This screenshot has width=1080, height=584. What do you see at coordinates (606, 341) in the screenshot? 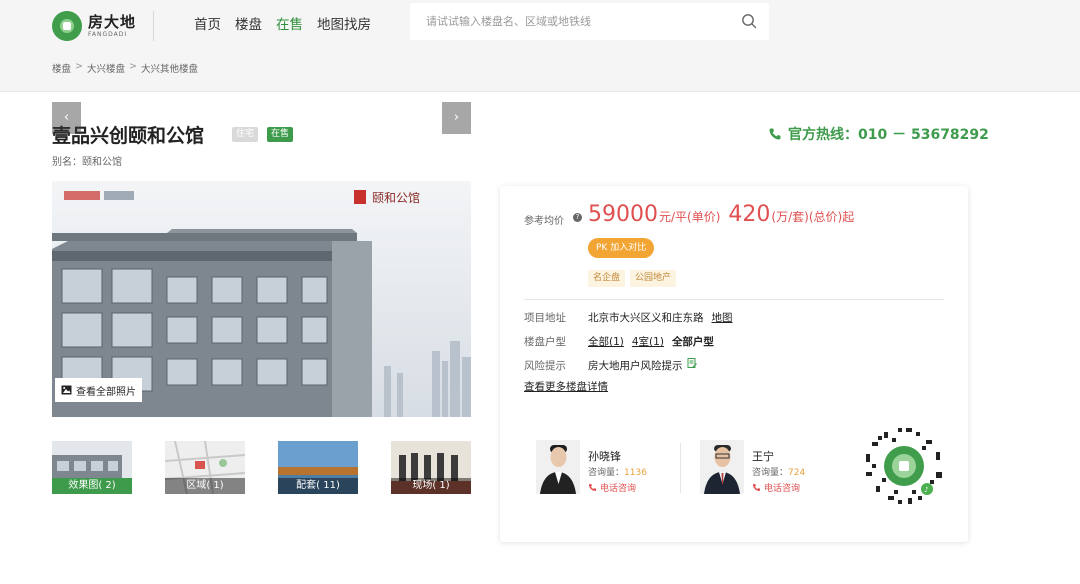
I see `layout-all-link: 全部(1)` at bounding box center [606, 341].